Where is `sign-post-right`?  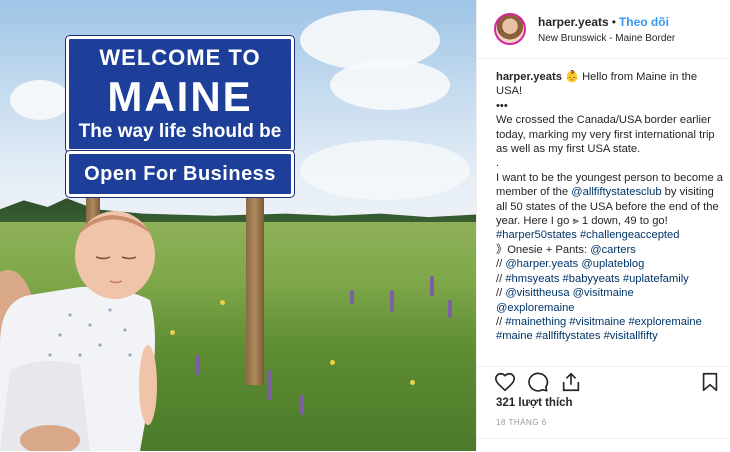
sign-post-right is located at coordinates (255, 287).